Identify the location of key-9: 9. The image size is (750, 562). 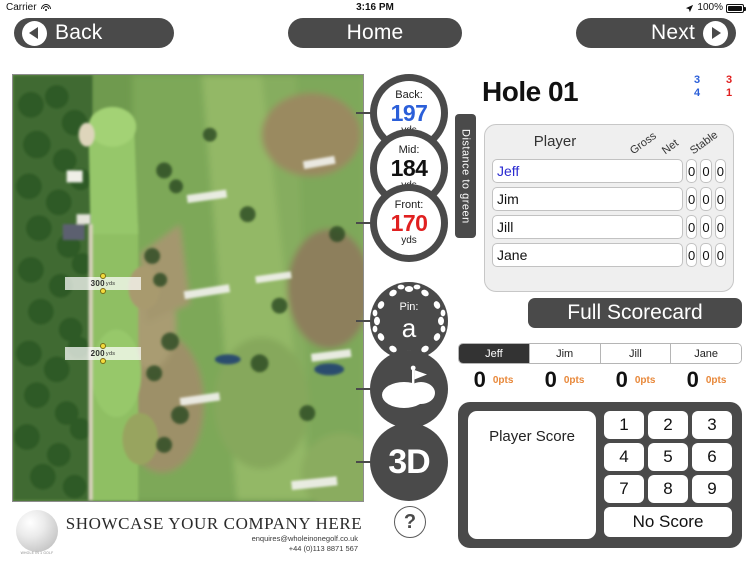
(712, 489).